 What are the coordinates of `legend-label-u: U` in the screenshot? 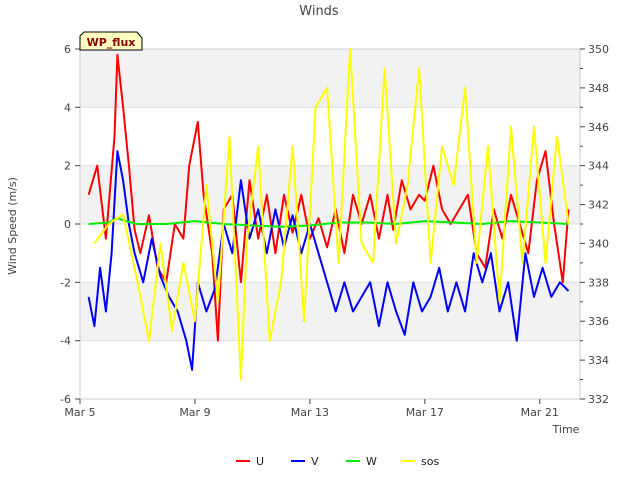 It's located at (260, 461).